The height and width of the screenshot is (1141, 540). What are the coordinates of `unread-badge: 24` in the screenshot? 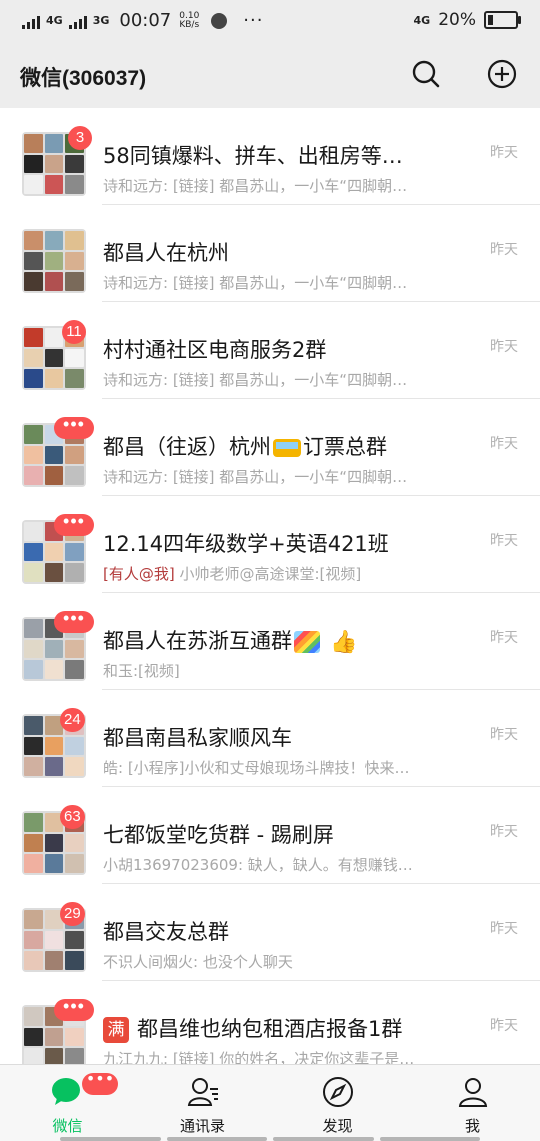 It's located at (72, 720).